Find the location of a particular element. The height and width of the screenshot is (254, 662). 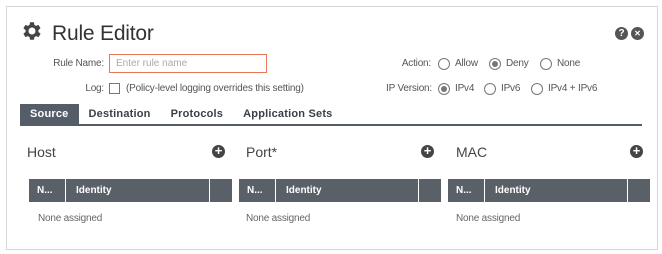

host-col-extra-header is located at coordinates (221, 190).